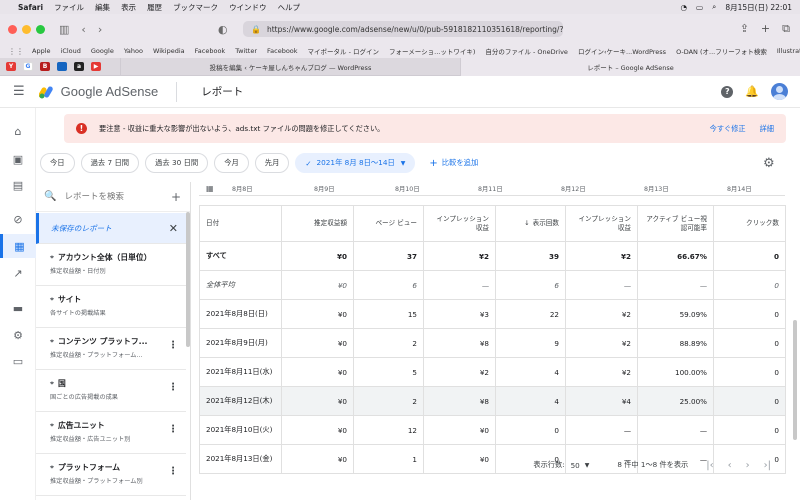 The width and height of the screenshot is (800, 500). What do you see at coordinates (769, 163) in the screenshot?
I see `report-settings-icon: ⚙` at bounding box center [769, 163].